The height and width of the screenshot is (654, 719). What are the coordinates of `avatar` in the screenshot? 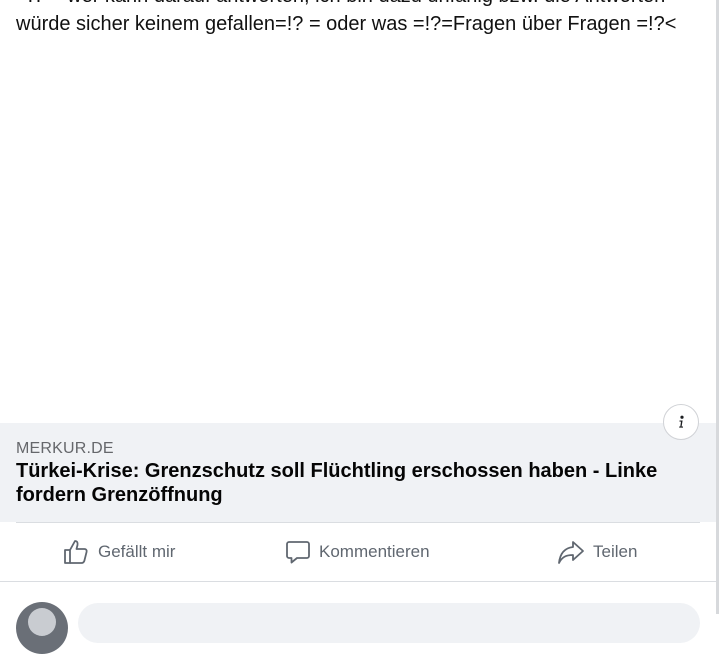 It's located at (42, 628).